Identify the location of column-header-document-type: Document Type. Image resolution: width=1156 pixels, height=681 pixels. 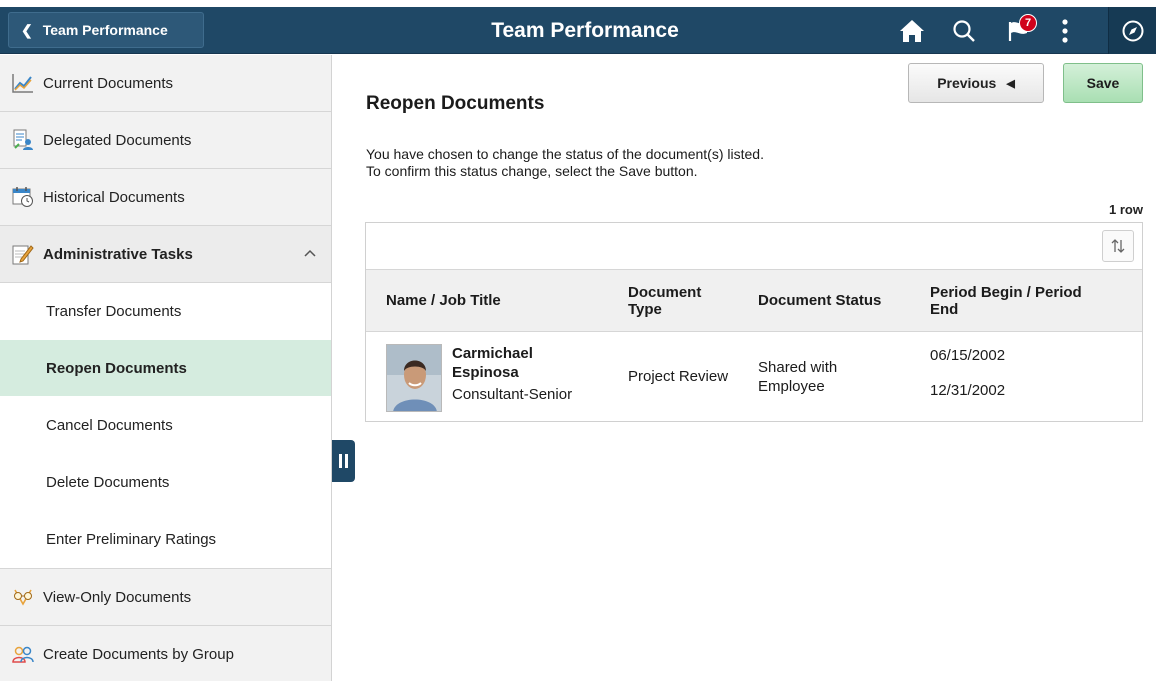
(675, 300).